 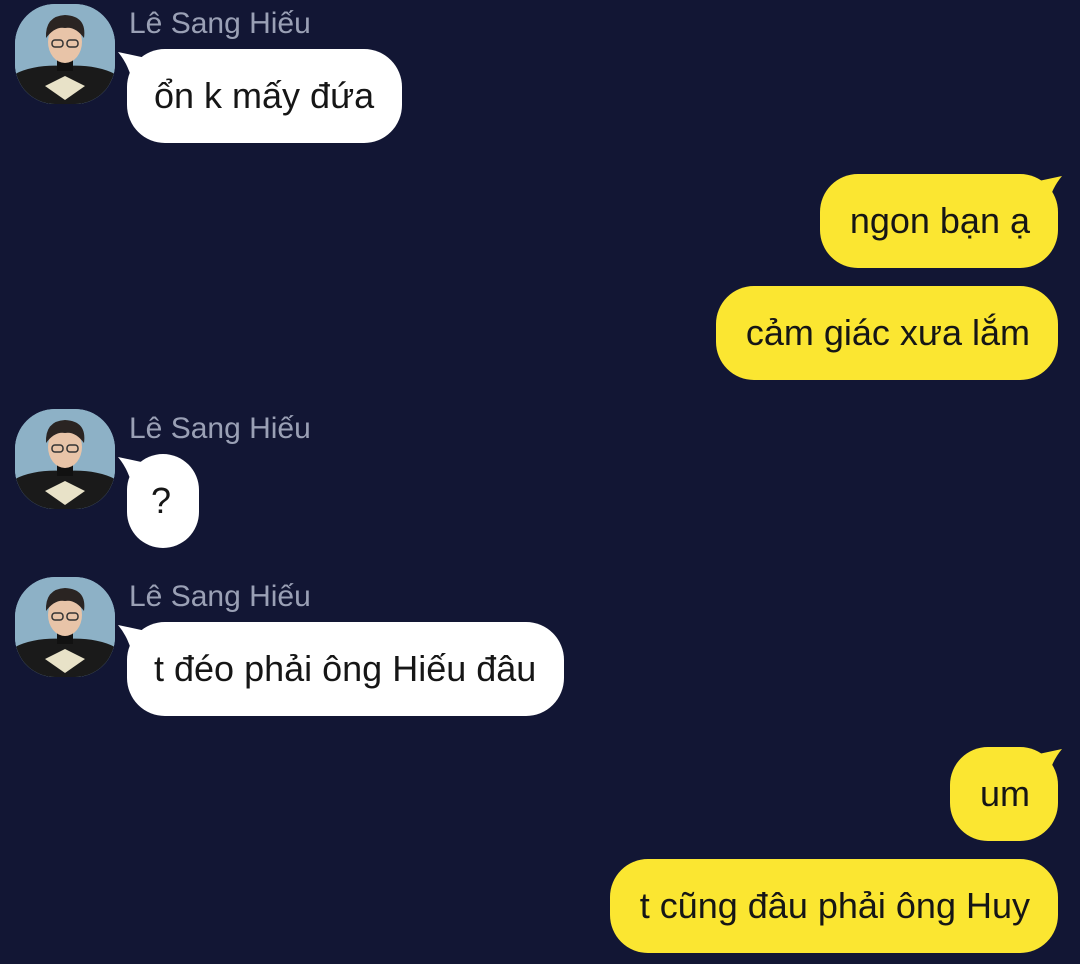 I want to click on message-text: t đéo phải ông Hiếu đâu, so click(x=345, y=668).